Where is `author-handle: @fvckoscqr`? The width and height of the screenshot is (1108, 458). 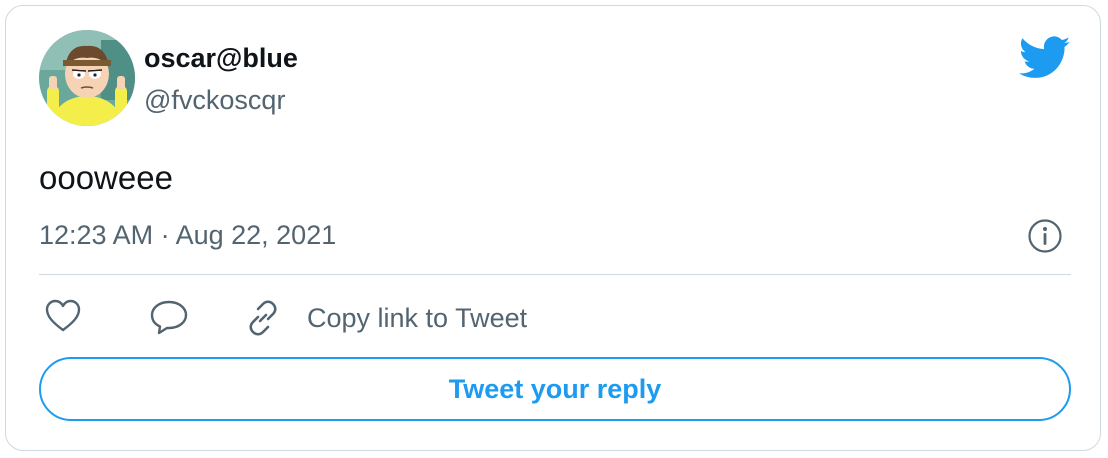 author-handle: @fvckoscqr is located at coordinates (214, 100).